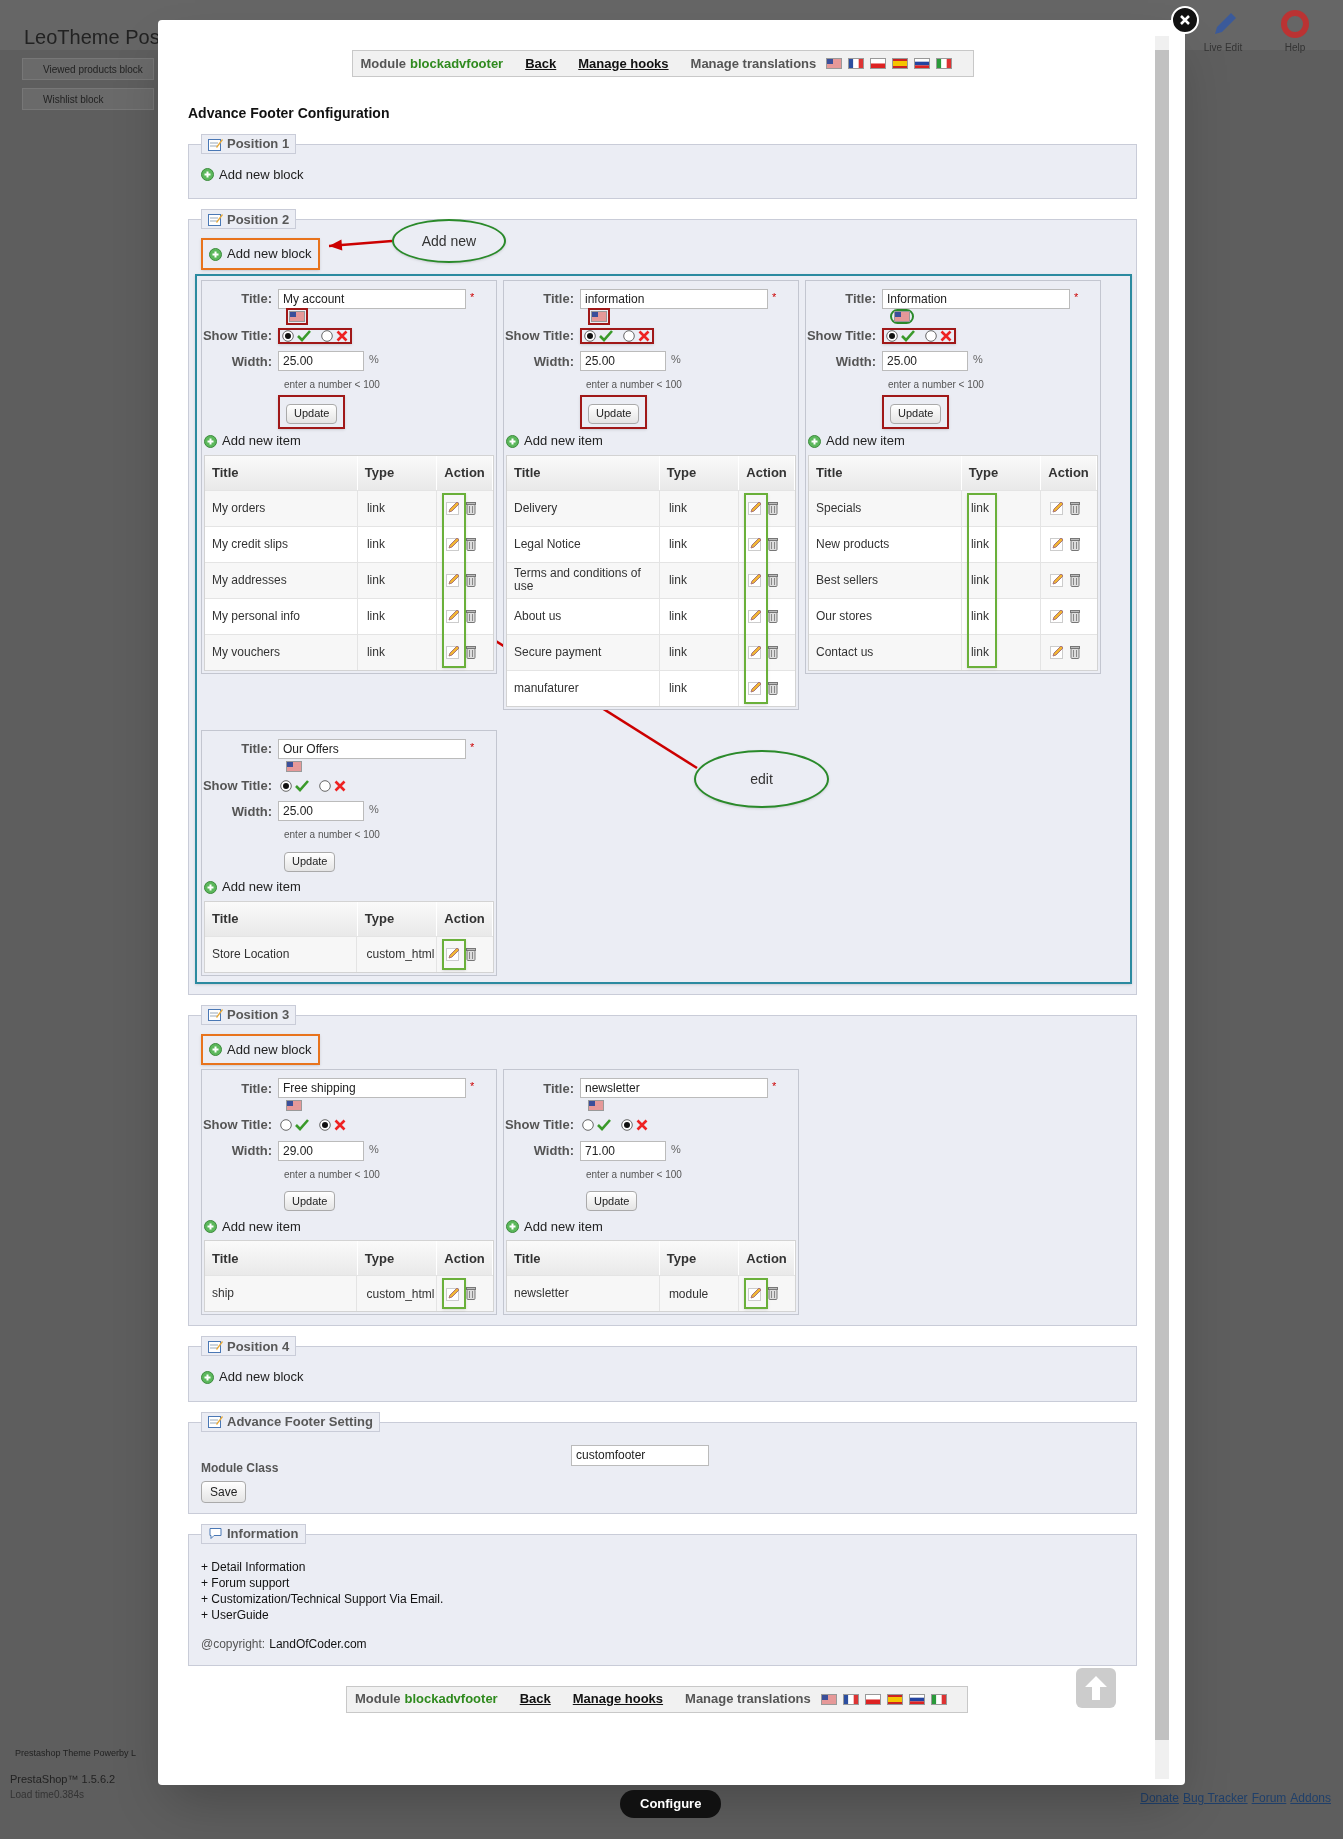  I want to click on width-field: 71.00, so click(623, 1150).